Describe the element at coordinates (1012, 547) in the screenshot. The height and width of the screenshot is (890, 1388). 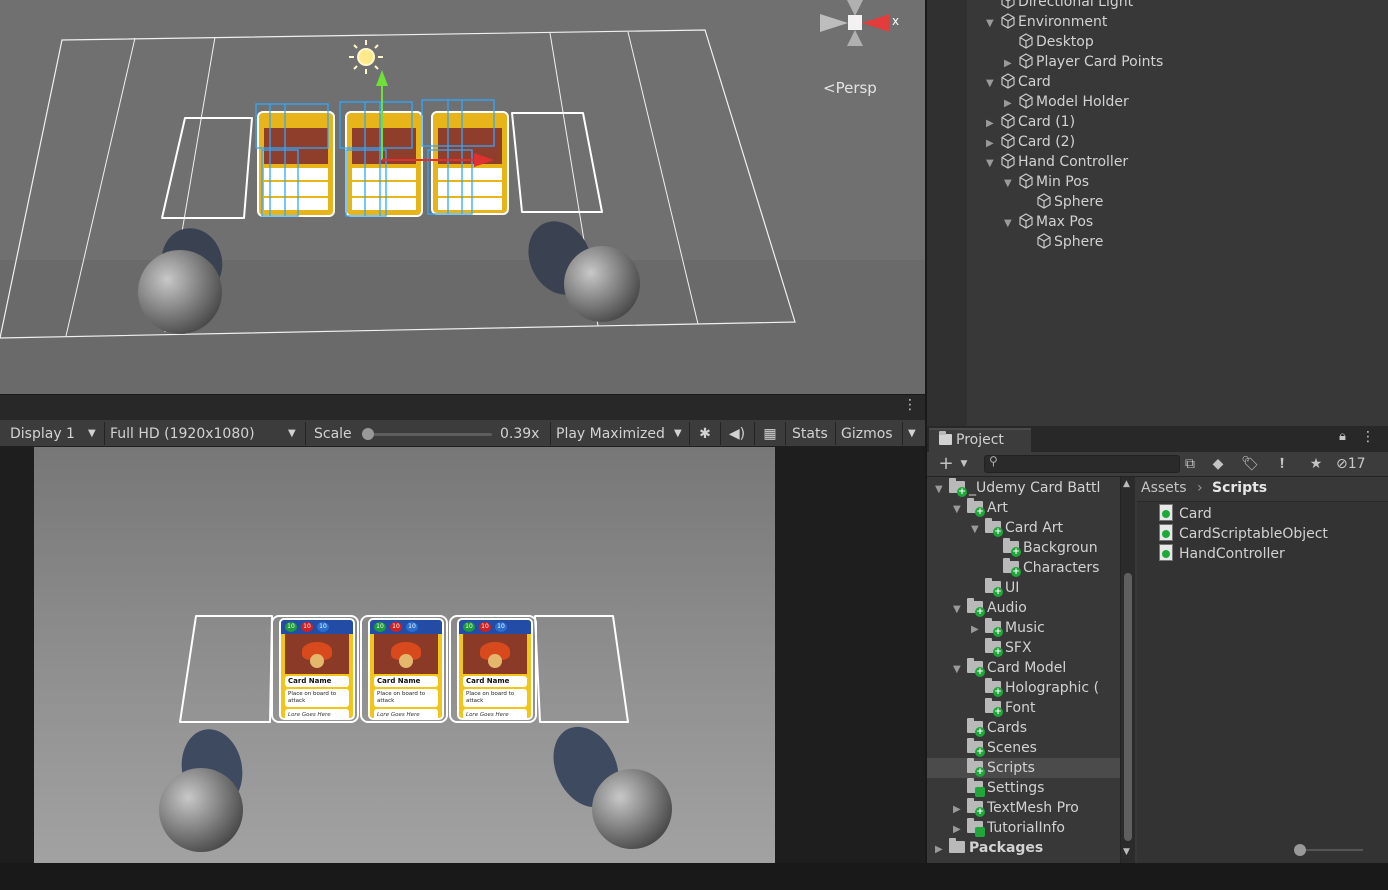
I see `folder-icon: +` at that location.